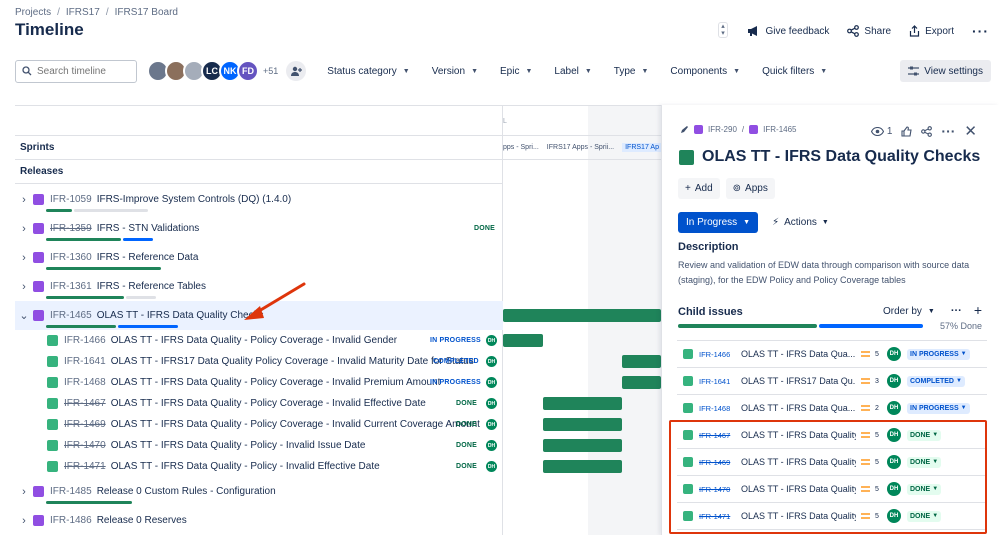  What do you see at coordinates (258, 172) in the screenshot?
I see `releases-row: Releases` at bounding box center [258, 172].